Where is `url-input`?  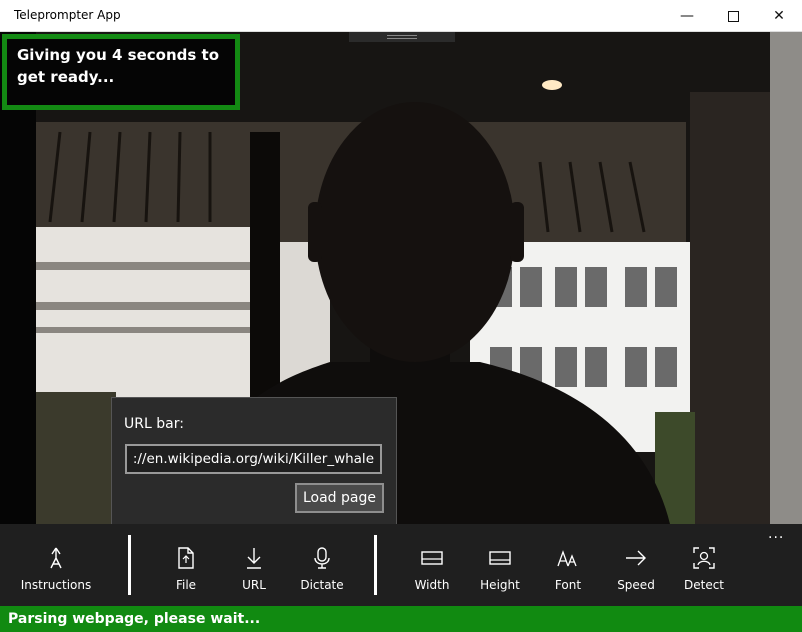 url-input is located at coordinates (253, 459).